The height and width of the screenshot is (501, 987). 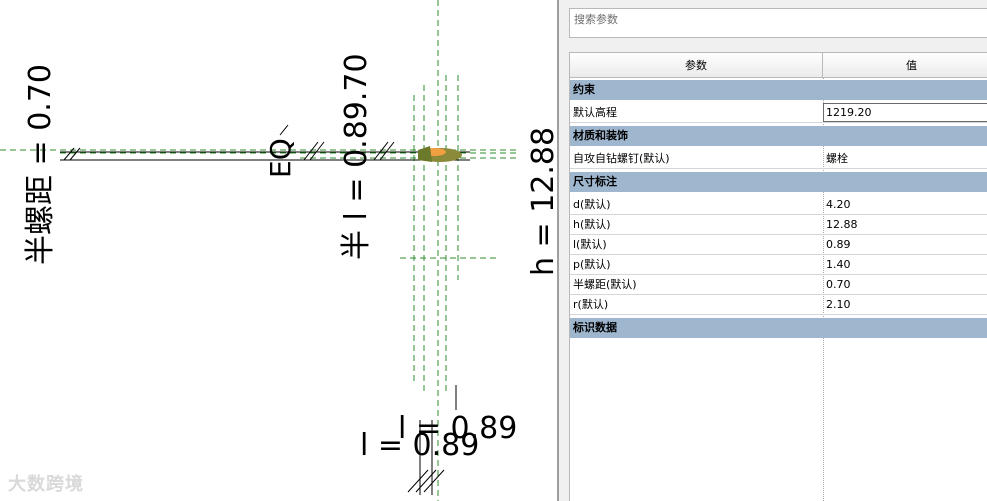 What do you see at coordinates (778, 23) in the screenshot?
I see `search-input: 搜索参数` at bounding box center [778, 23].